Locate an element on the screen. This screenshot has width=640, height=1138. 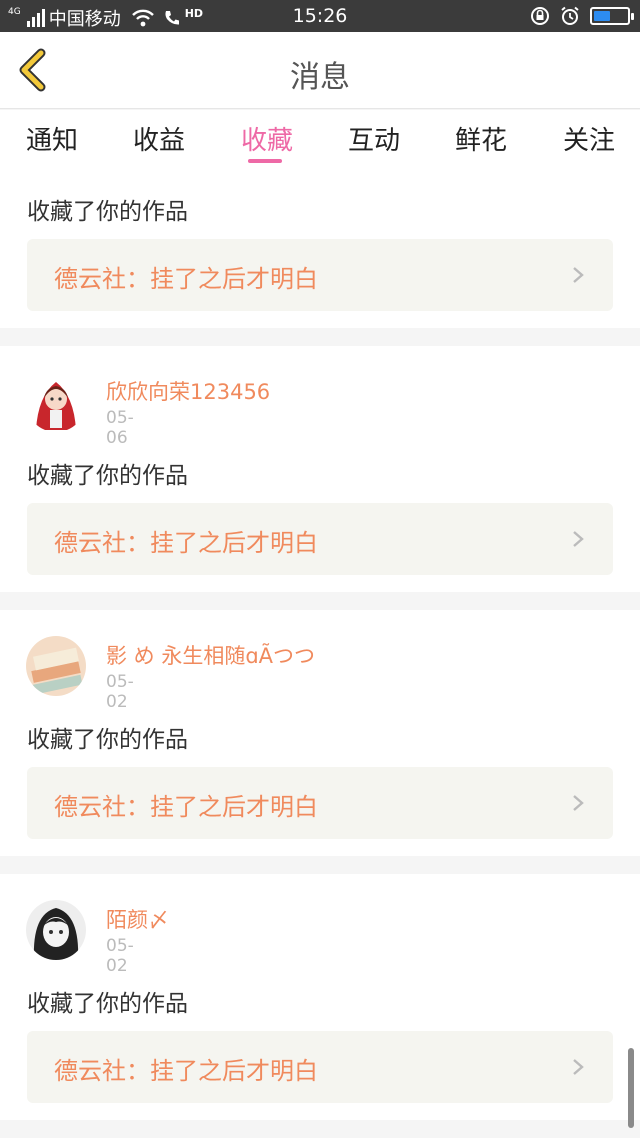
username: 影 め 永生相随ɑÃつつ is located at coordinates (210, 655).